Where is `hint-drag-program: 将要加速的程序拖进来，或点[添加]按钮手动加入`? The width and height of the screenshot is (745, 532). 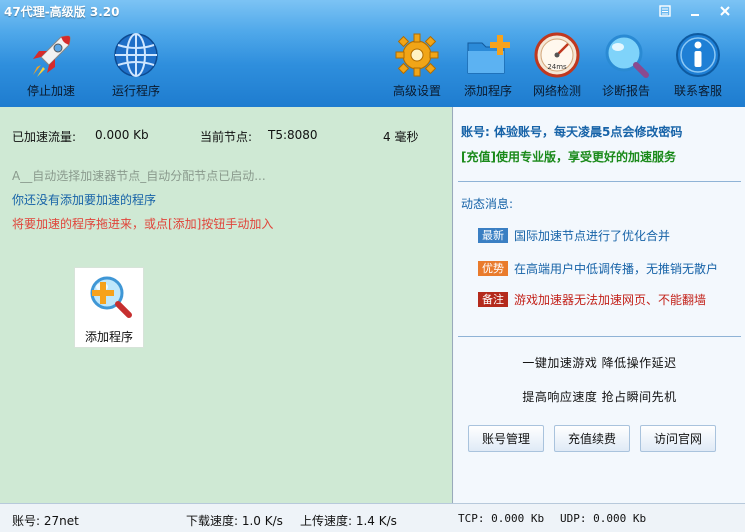
hint-drag-program: 将要加速的程序拖进来，或点[添加]按钮手动加入 is located at coordinates (143, 224).